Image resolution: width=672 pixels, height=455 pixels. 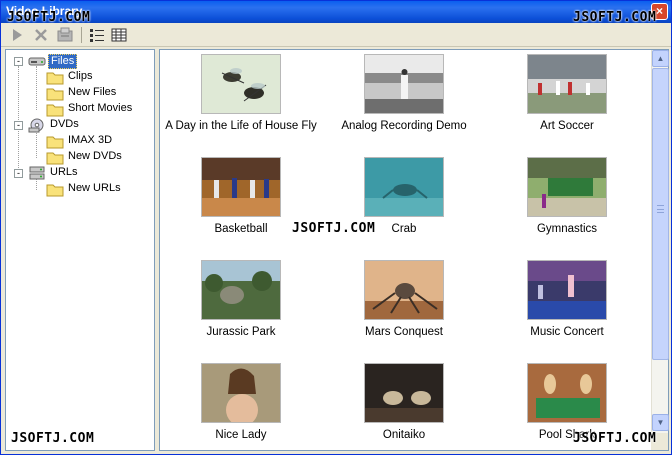 I want to click on details-view-button, so click(x=98, y=35).